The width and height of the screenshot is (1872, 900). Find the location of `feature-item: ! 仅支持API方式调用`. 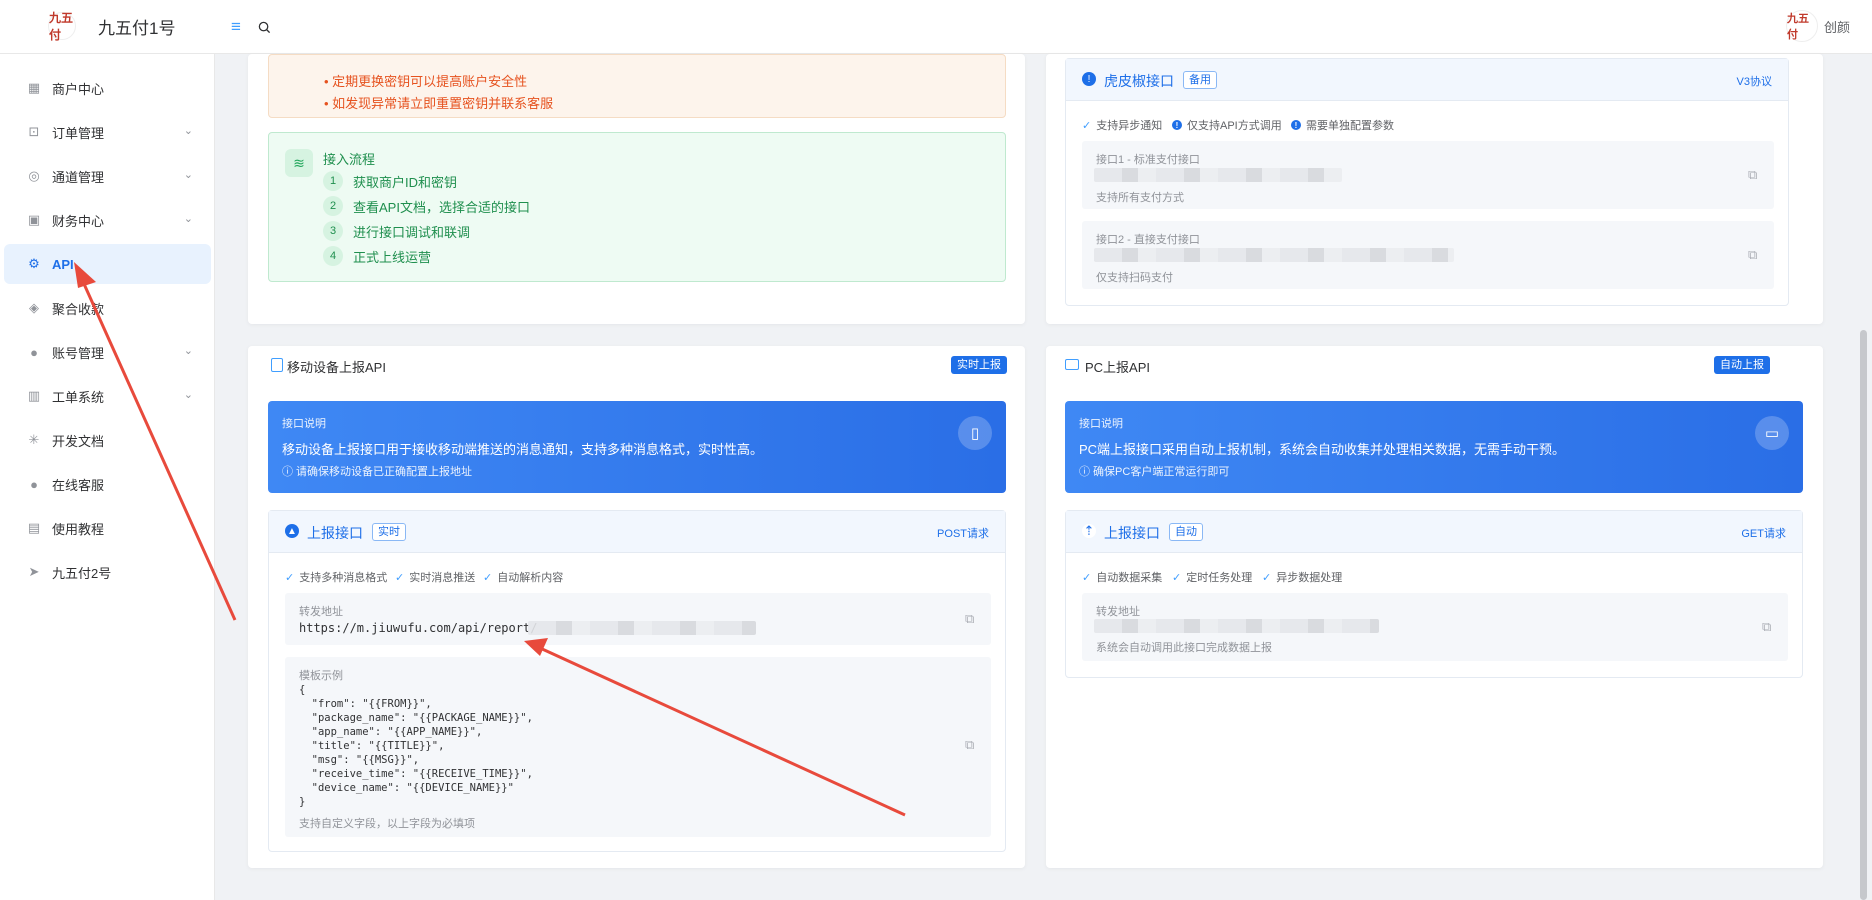

feature-item: ! 仅支持API方式调用 is located at coordinates (1227, 125).